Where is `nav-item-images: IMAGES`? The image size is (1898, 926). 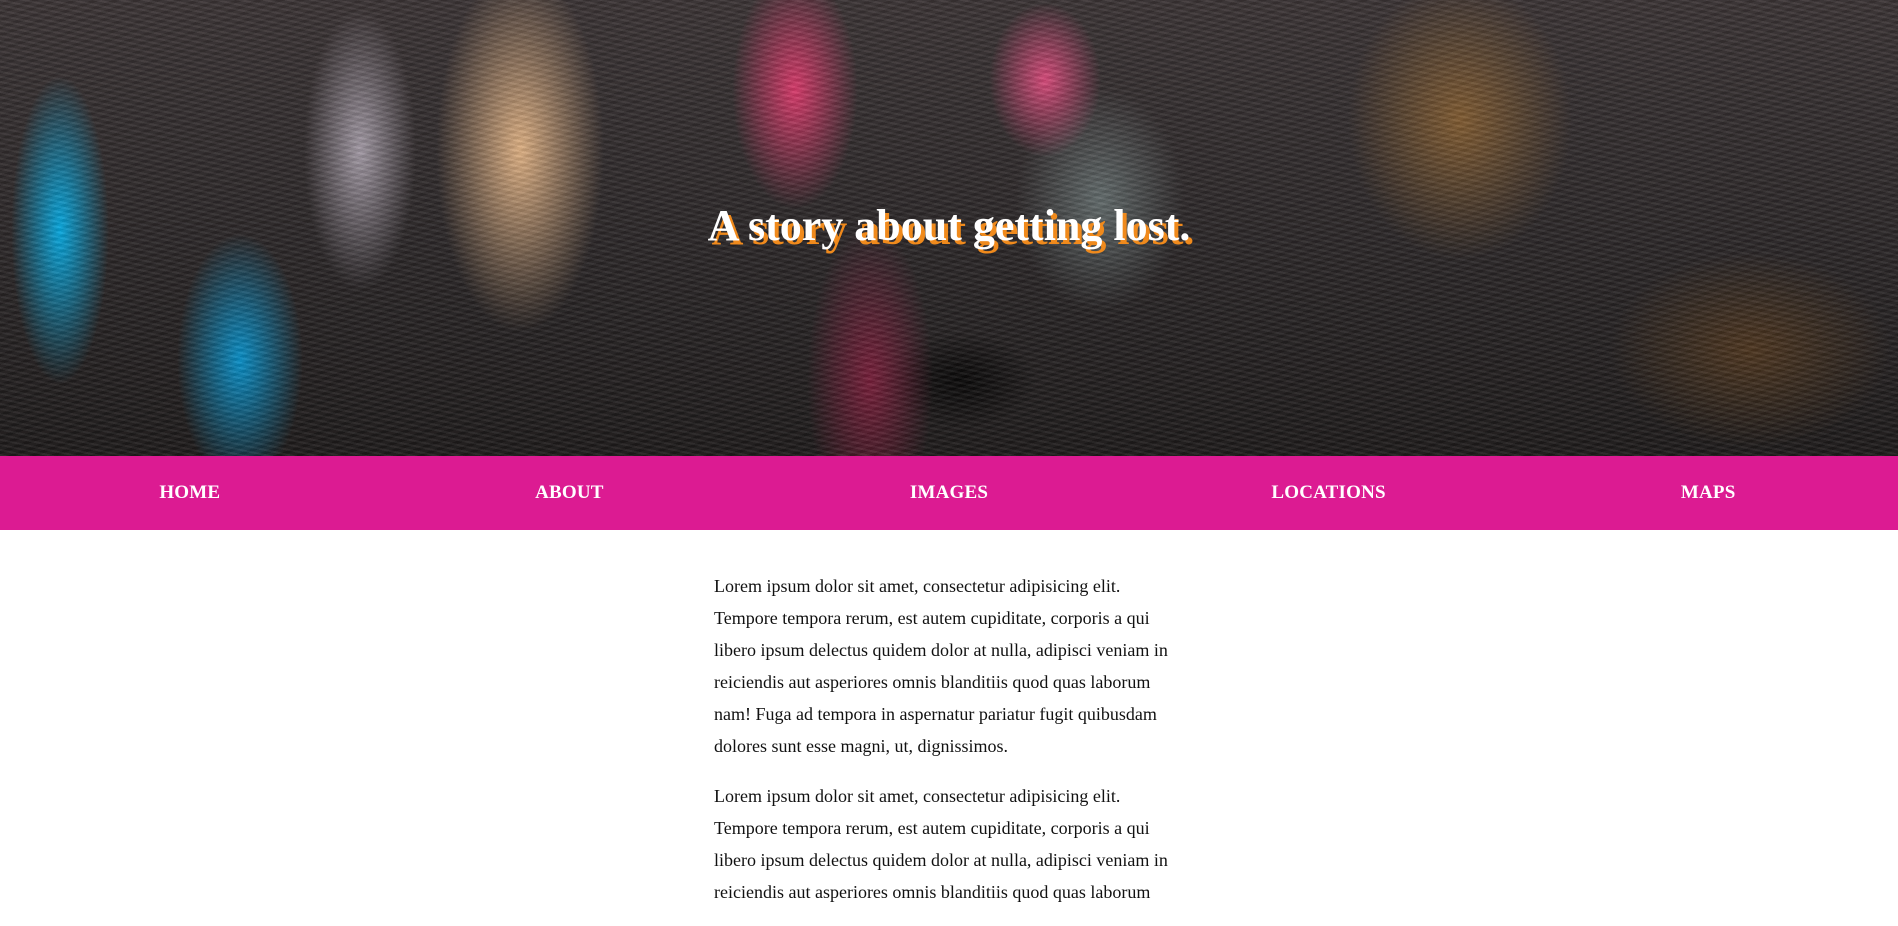
nav-item-images: IMAGES is located at coordinates (949, 493).